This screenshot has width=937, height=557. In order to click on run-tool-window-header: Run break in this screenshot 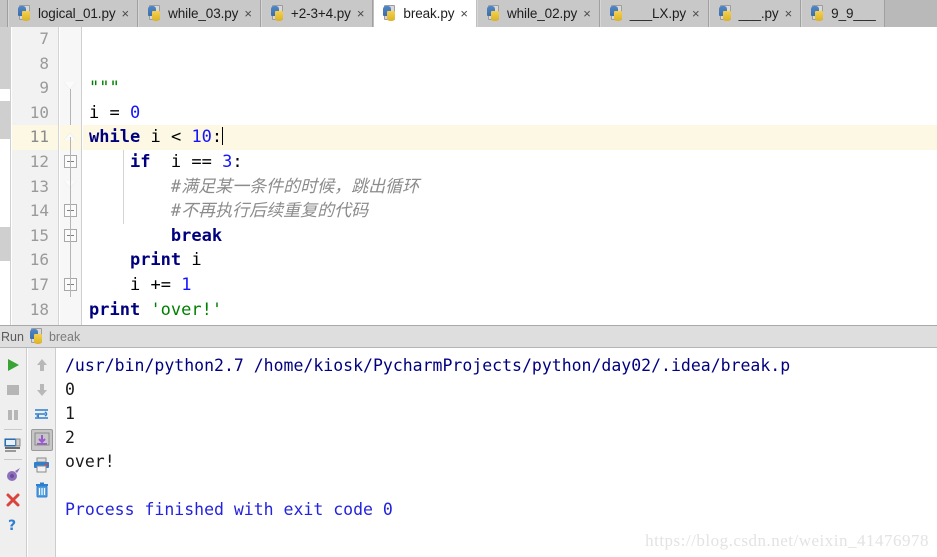, I will do `click(468, 336)`.